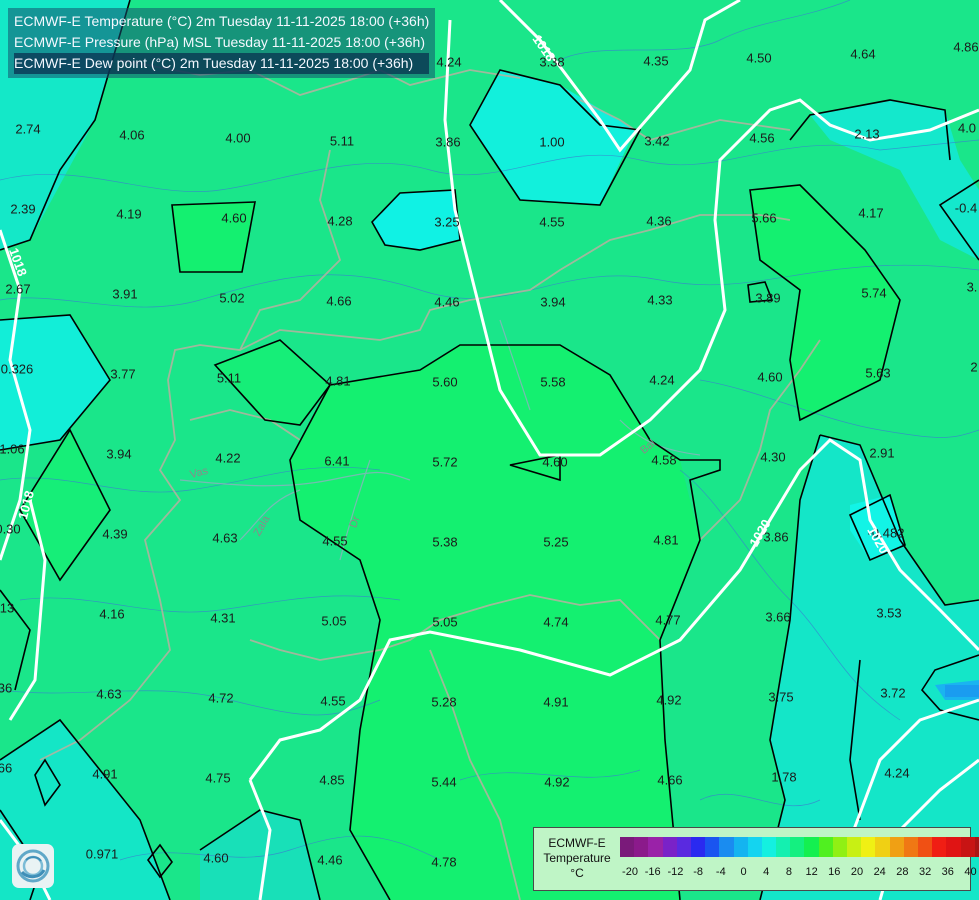  What do you see at coordinates (879, 872) in the screenshot?
I see `legend-tick-label: 24` at bounding box center [879, 872].